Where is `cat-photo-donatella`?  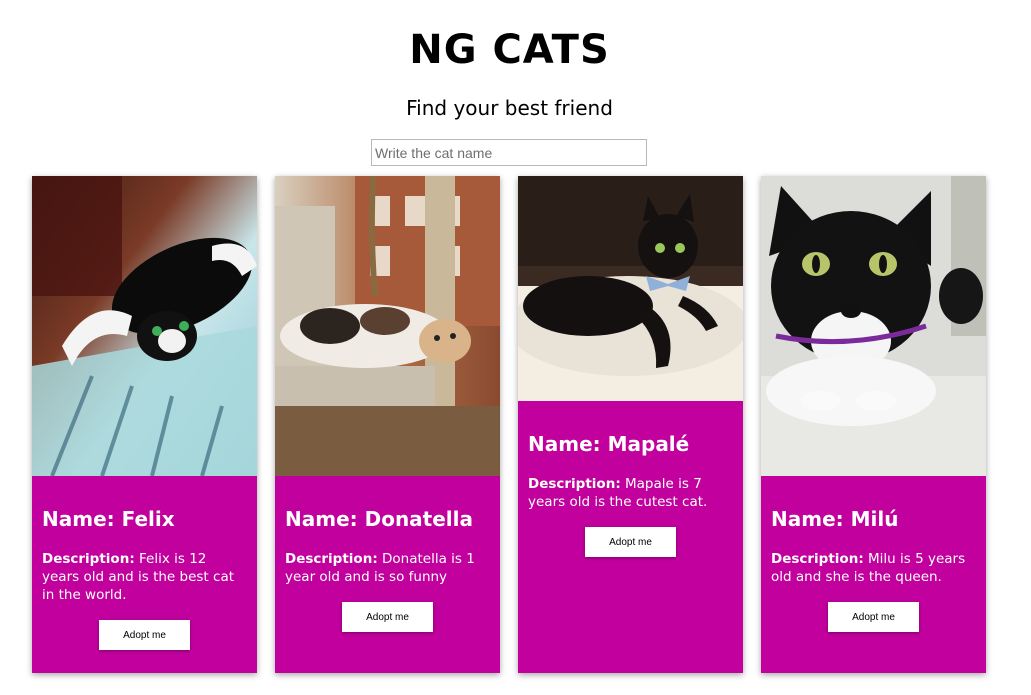
cat-photo-donatella is located at coordinates (387, 326).